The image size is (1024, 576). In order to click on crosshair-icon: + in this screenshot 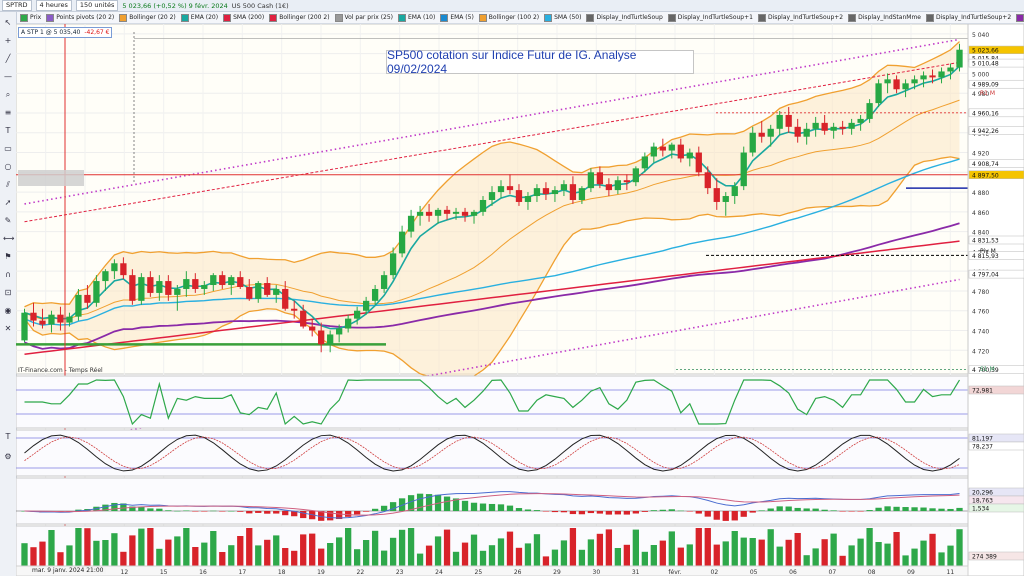, I will do `click(8, 40)`.